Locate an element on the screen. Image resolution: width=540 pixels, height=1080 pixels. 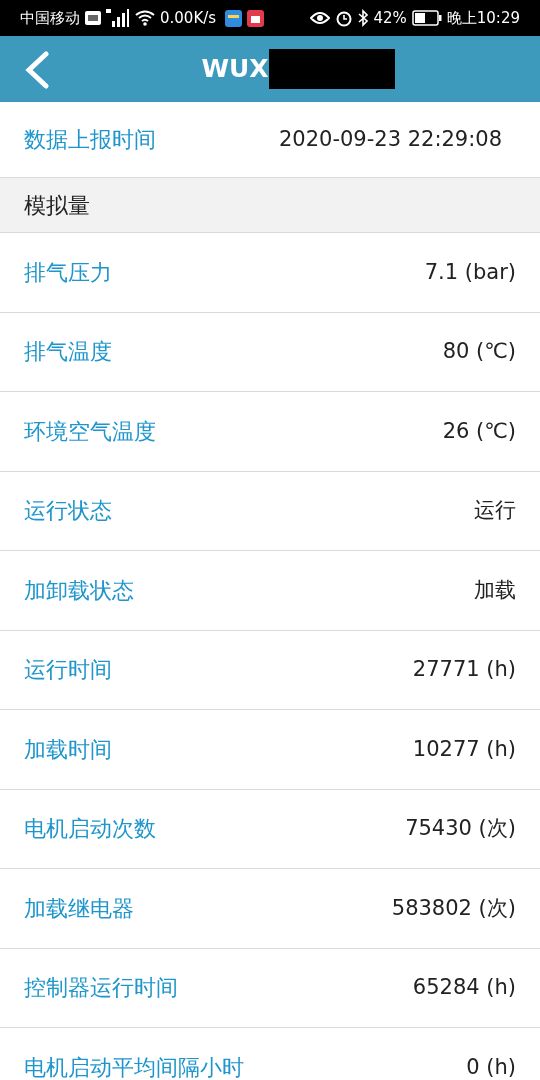
clock-time: 晚上10:29 is located at coordinates (483, 18).